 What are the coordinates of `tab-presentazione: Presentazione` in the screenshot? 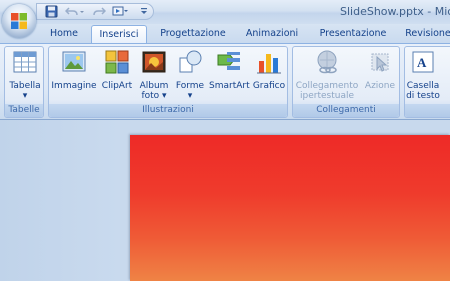 It's located at (353, 34).